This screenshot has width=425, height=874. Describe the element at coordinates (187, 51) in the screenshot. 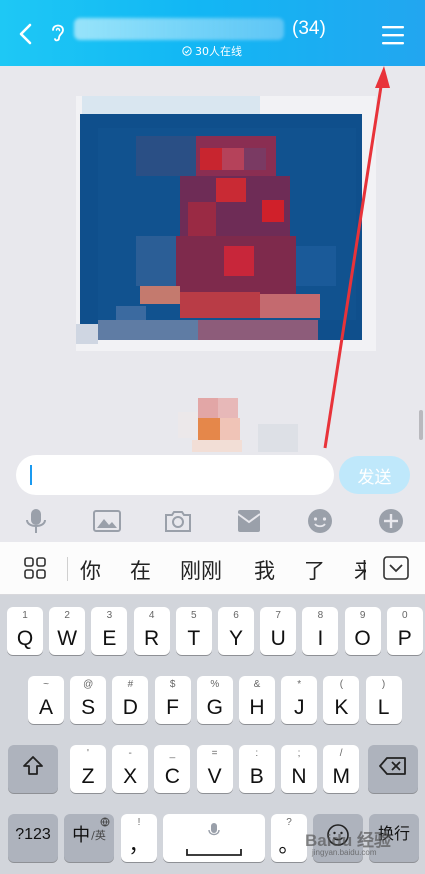

I see `check-circle-icon` at that location.